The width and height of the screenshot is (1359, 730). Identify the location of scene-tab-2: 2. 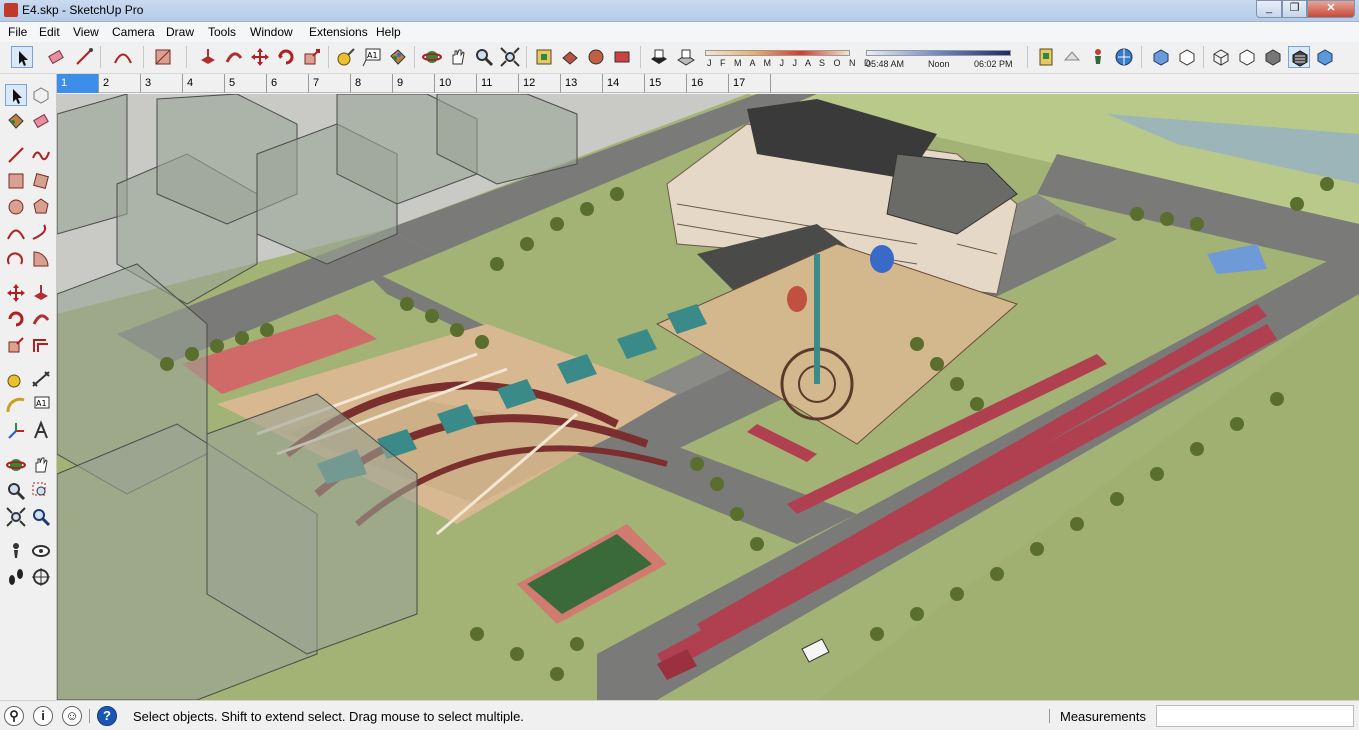
(120, 83).